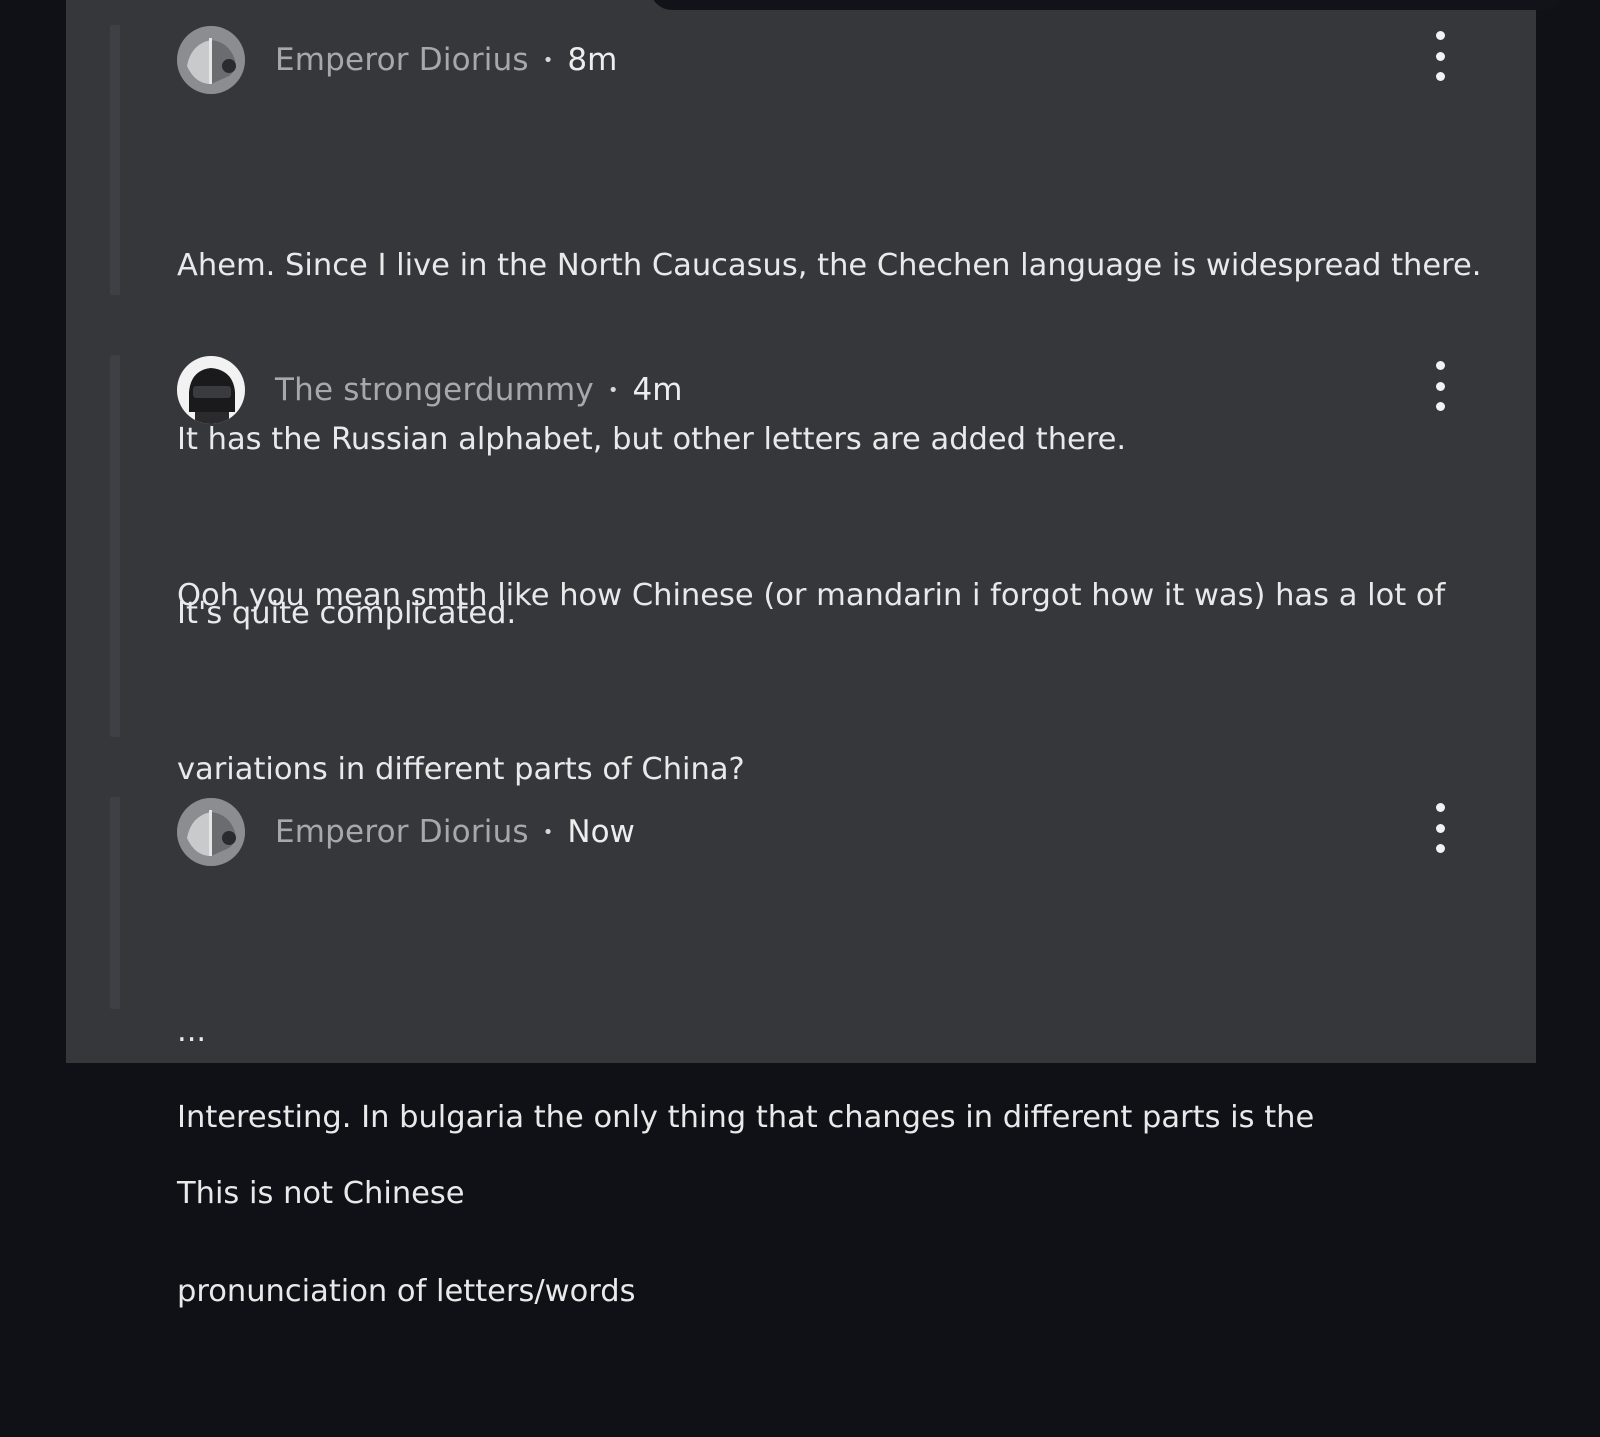 Image resolution: width=1600 pixels, height=1437 pixels. I want to click on comment-line: This is not Chinese, so click(321, 1193).